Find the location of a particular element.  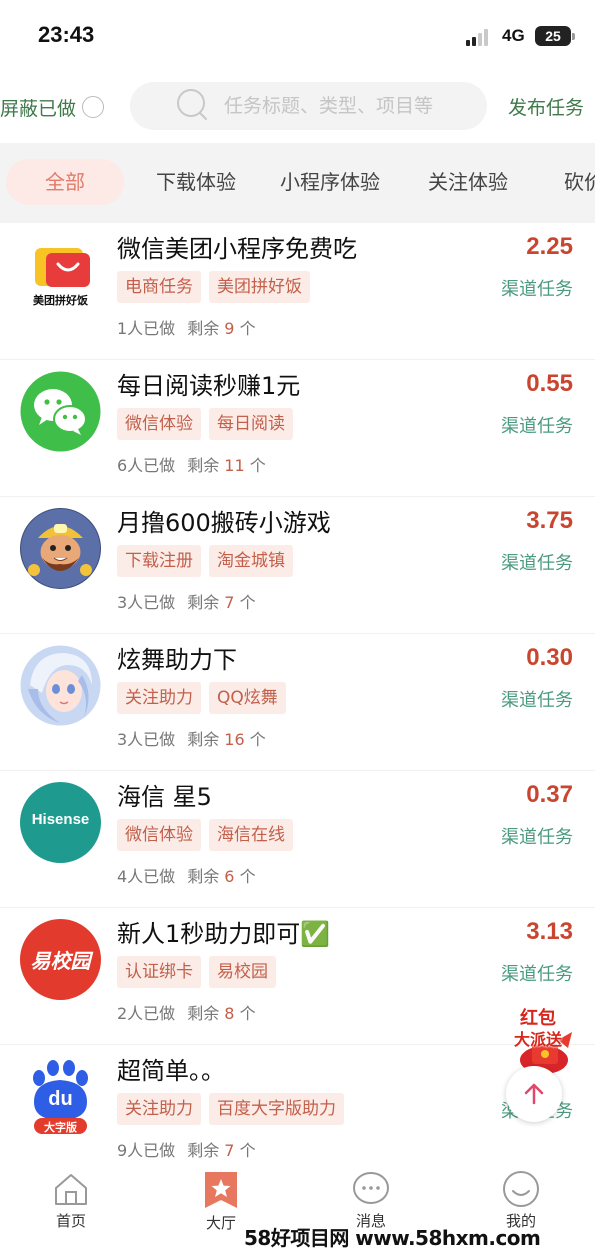

task-tag: 关注助力 is located at coordinates (159, 698).